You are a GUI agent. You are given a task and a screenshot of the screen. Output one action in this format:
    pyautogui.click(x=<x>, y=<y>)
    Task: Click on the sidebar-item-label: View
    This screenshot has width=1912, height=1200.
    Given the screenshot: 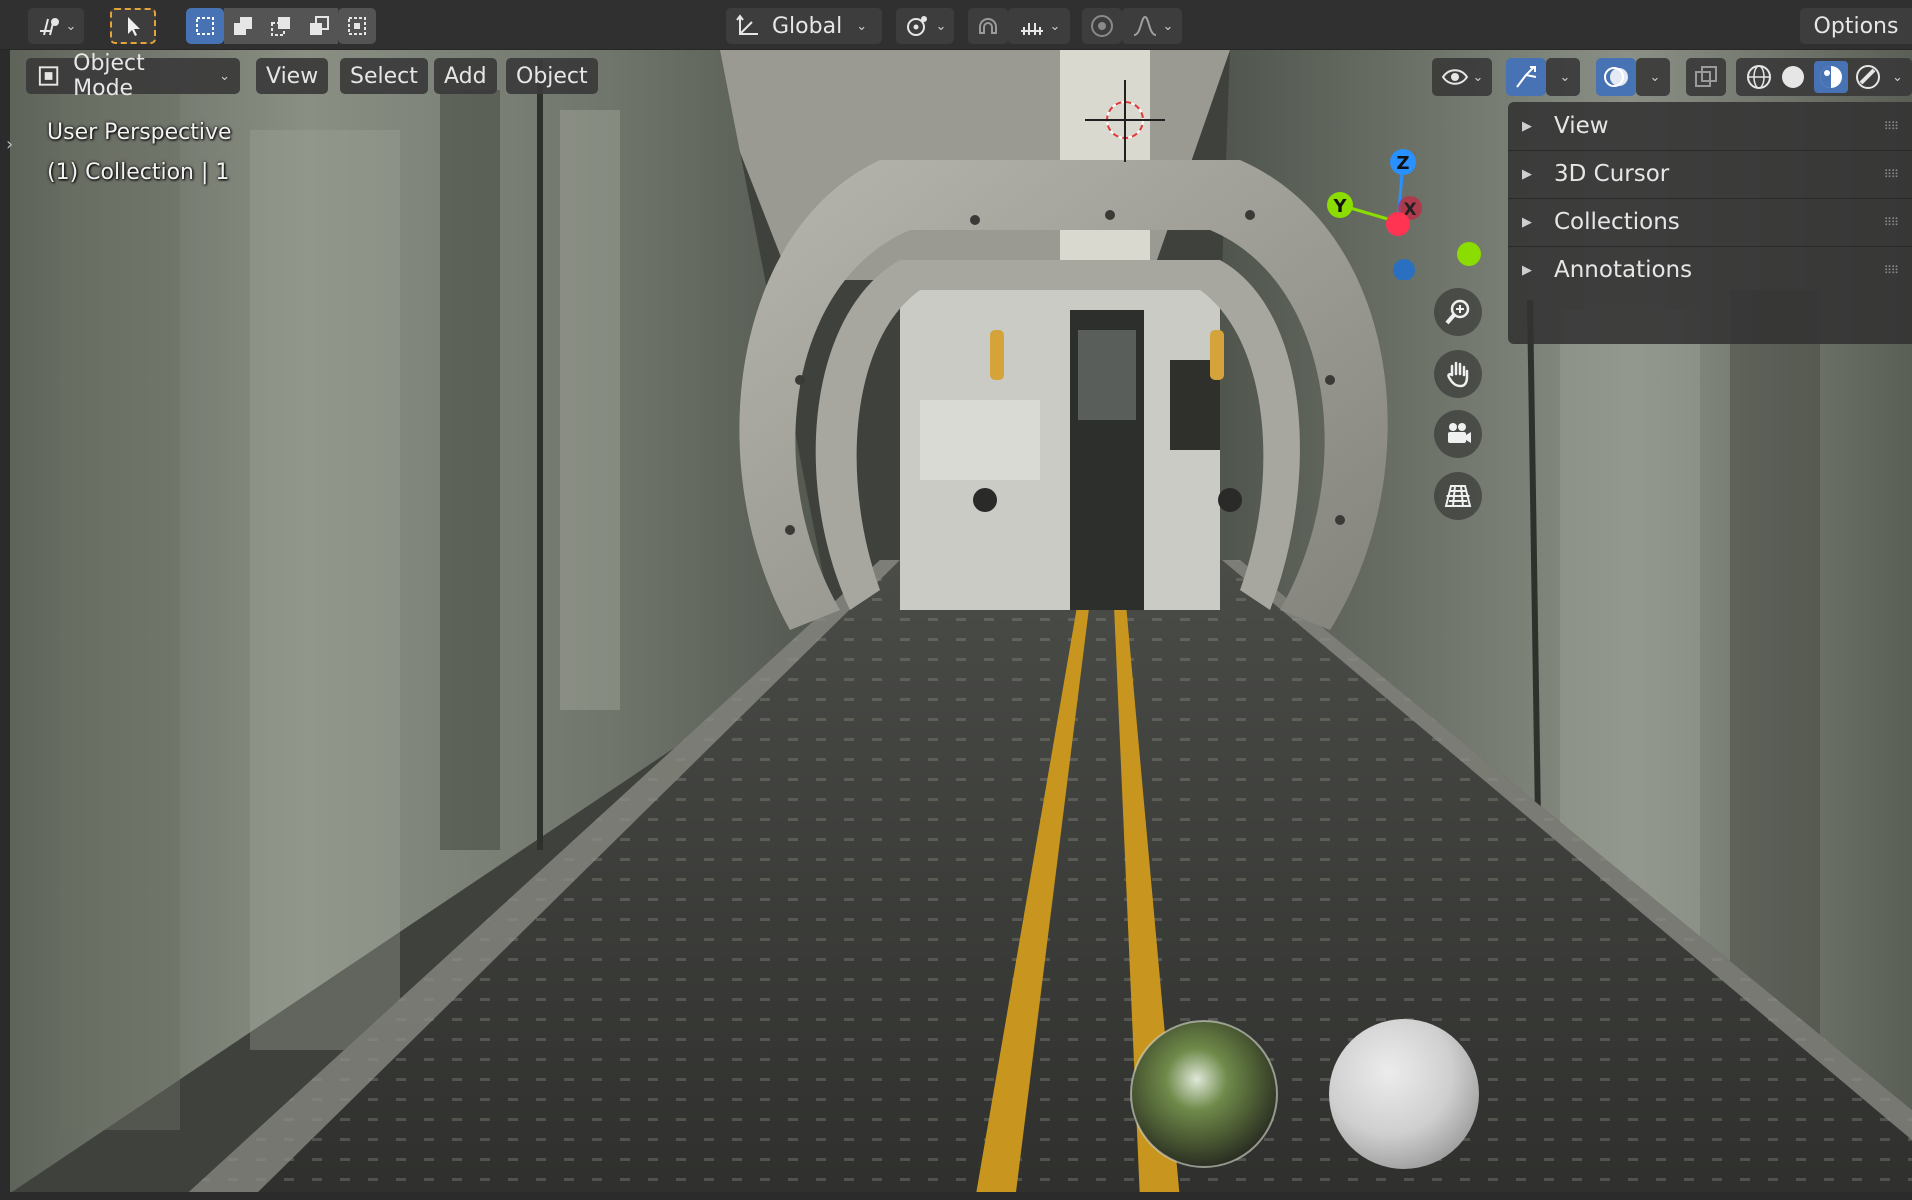 What is the action you would take?
    pyautogui.click(x=1581, y=126)
    